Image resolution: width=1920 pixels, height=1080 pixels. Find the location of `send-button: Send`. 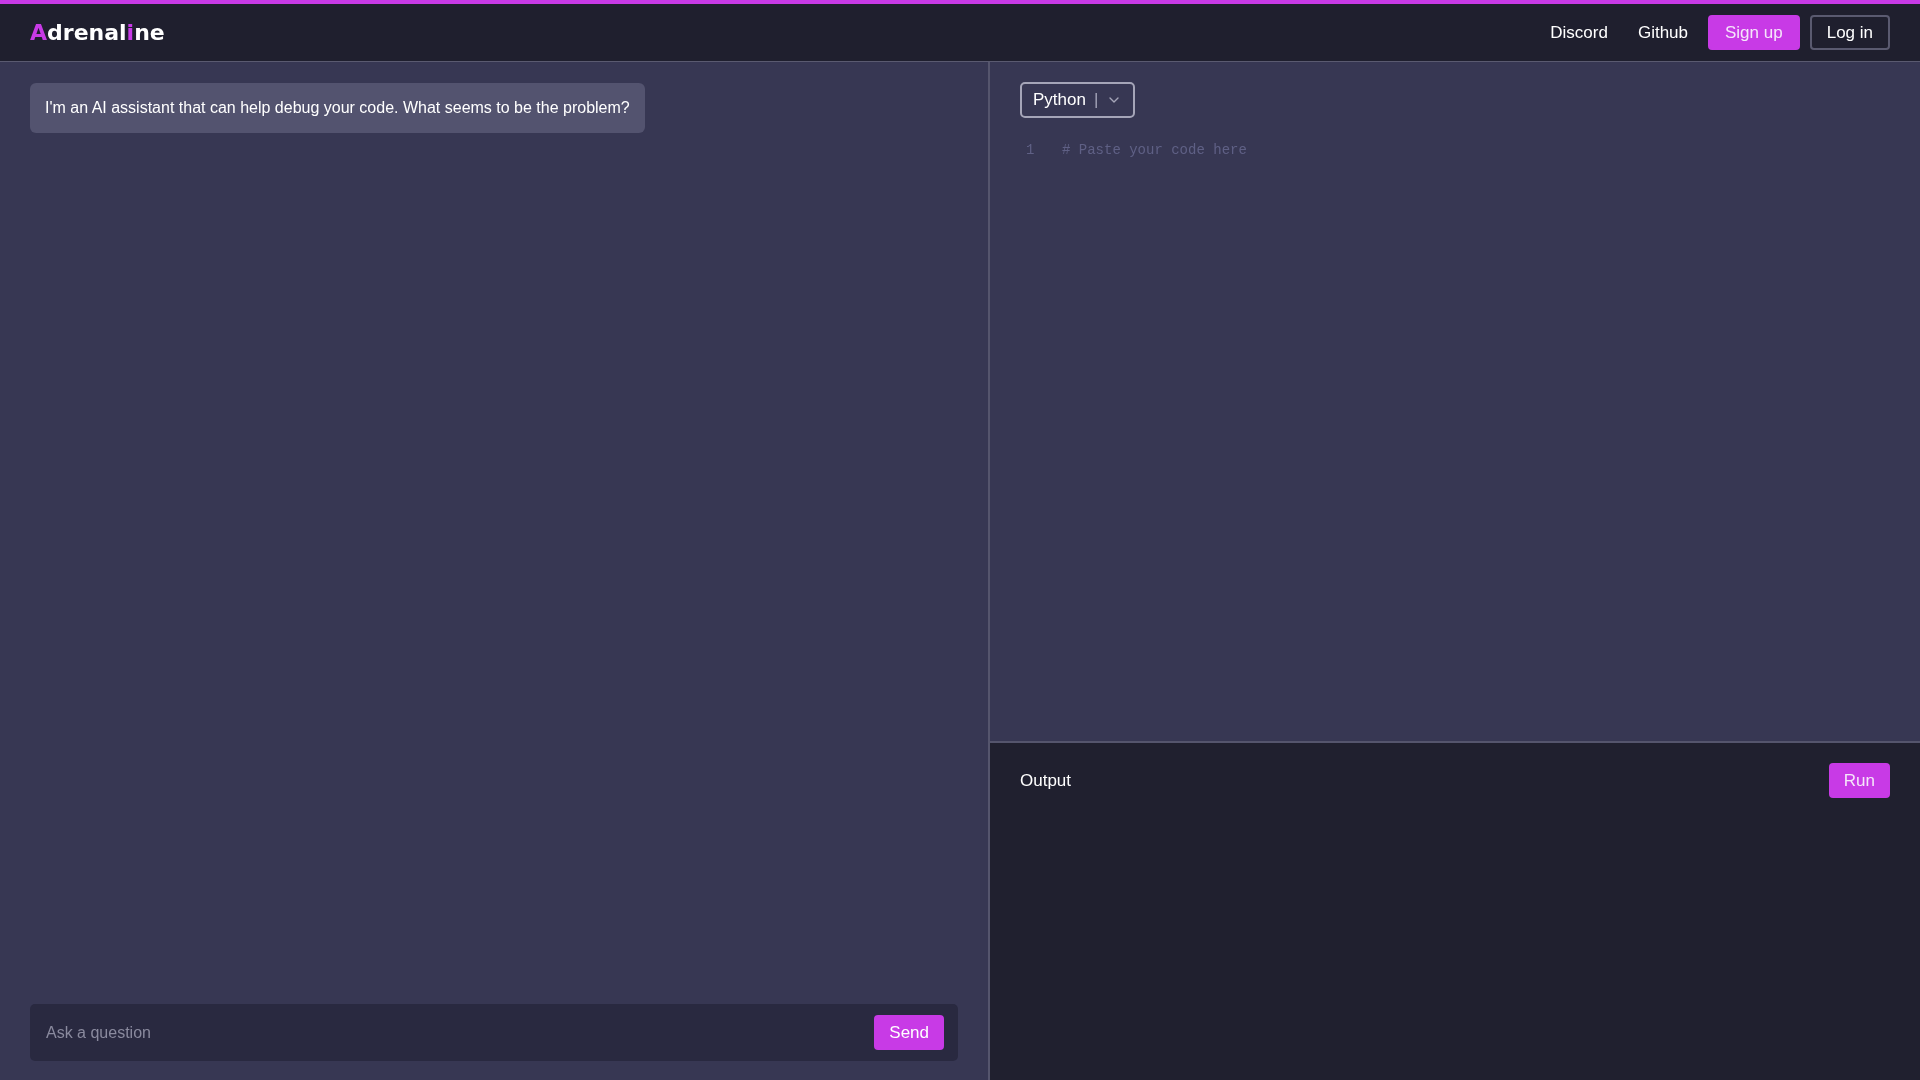

send-button: Send is located at coordinates (909, 1032).